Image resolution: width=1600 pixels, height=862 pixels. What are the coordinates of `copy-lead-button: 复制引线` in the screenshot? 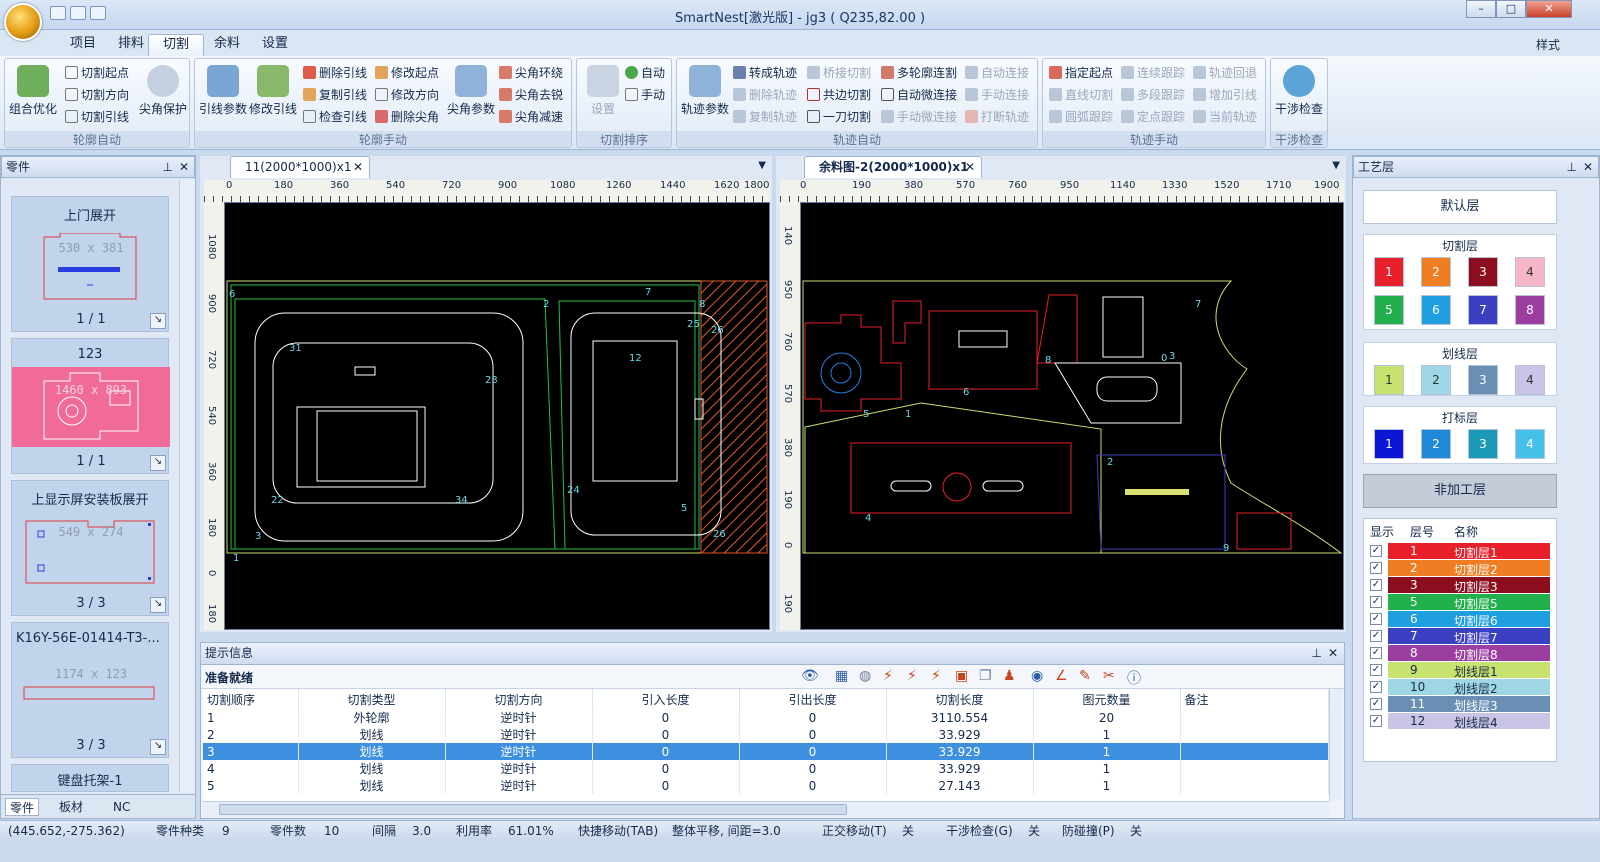 It's located at (335, 95).